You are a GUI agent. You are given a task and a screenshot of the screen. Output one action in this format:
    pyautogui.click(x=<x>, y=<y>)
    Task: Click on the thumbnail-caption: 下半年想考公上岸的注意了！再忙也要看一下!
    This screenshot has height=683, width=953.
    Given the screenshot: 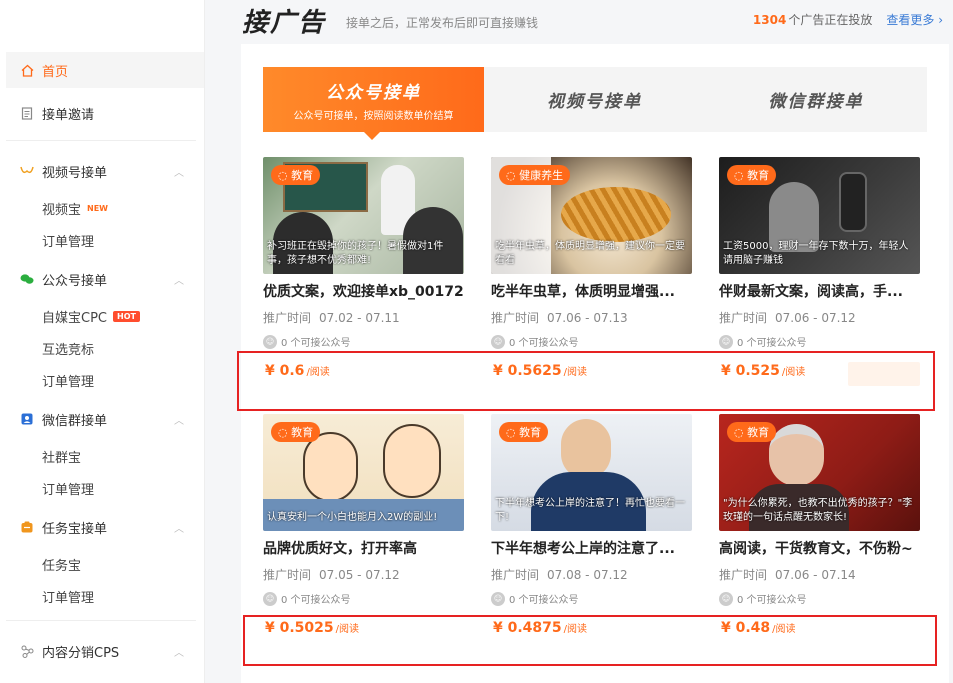 What is the action you would take?
    pyautogui.click(x=590, y=510)
    